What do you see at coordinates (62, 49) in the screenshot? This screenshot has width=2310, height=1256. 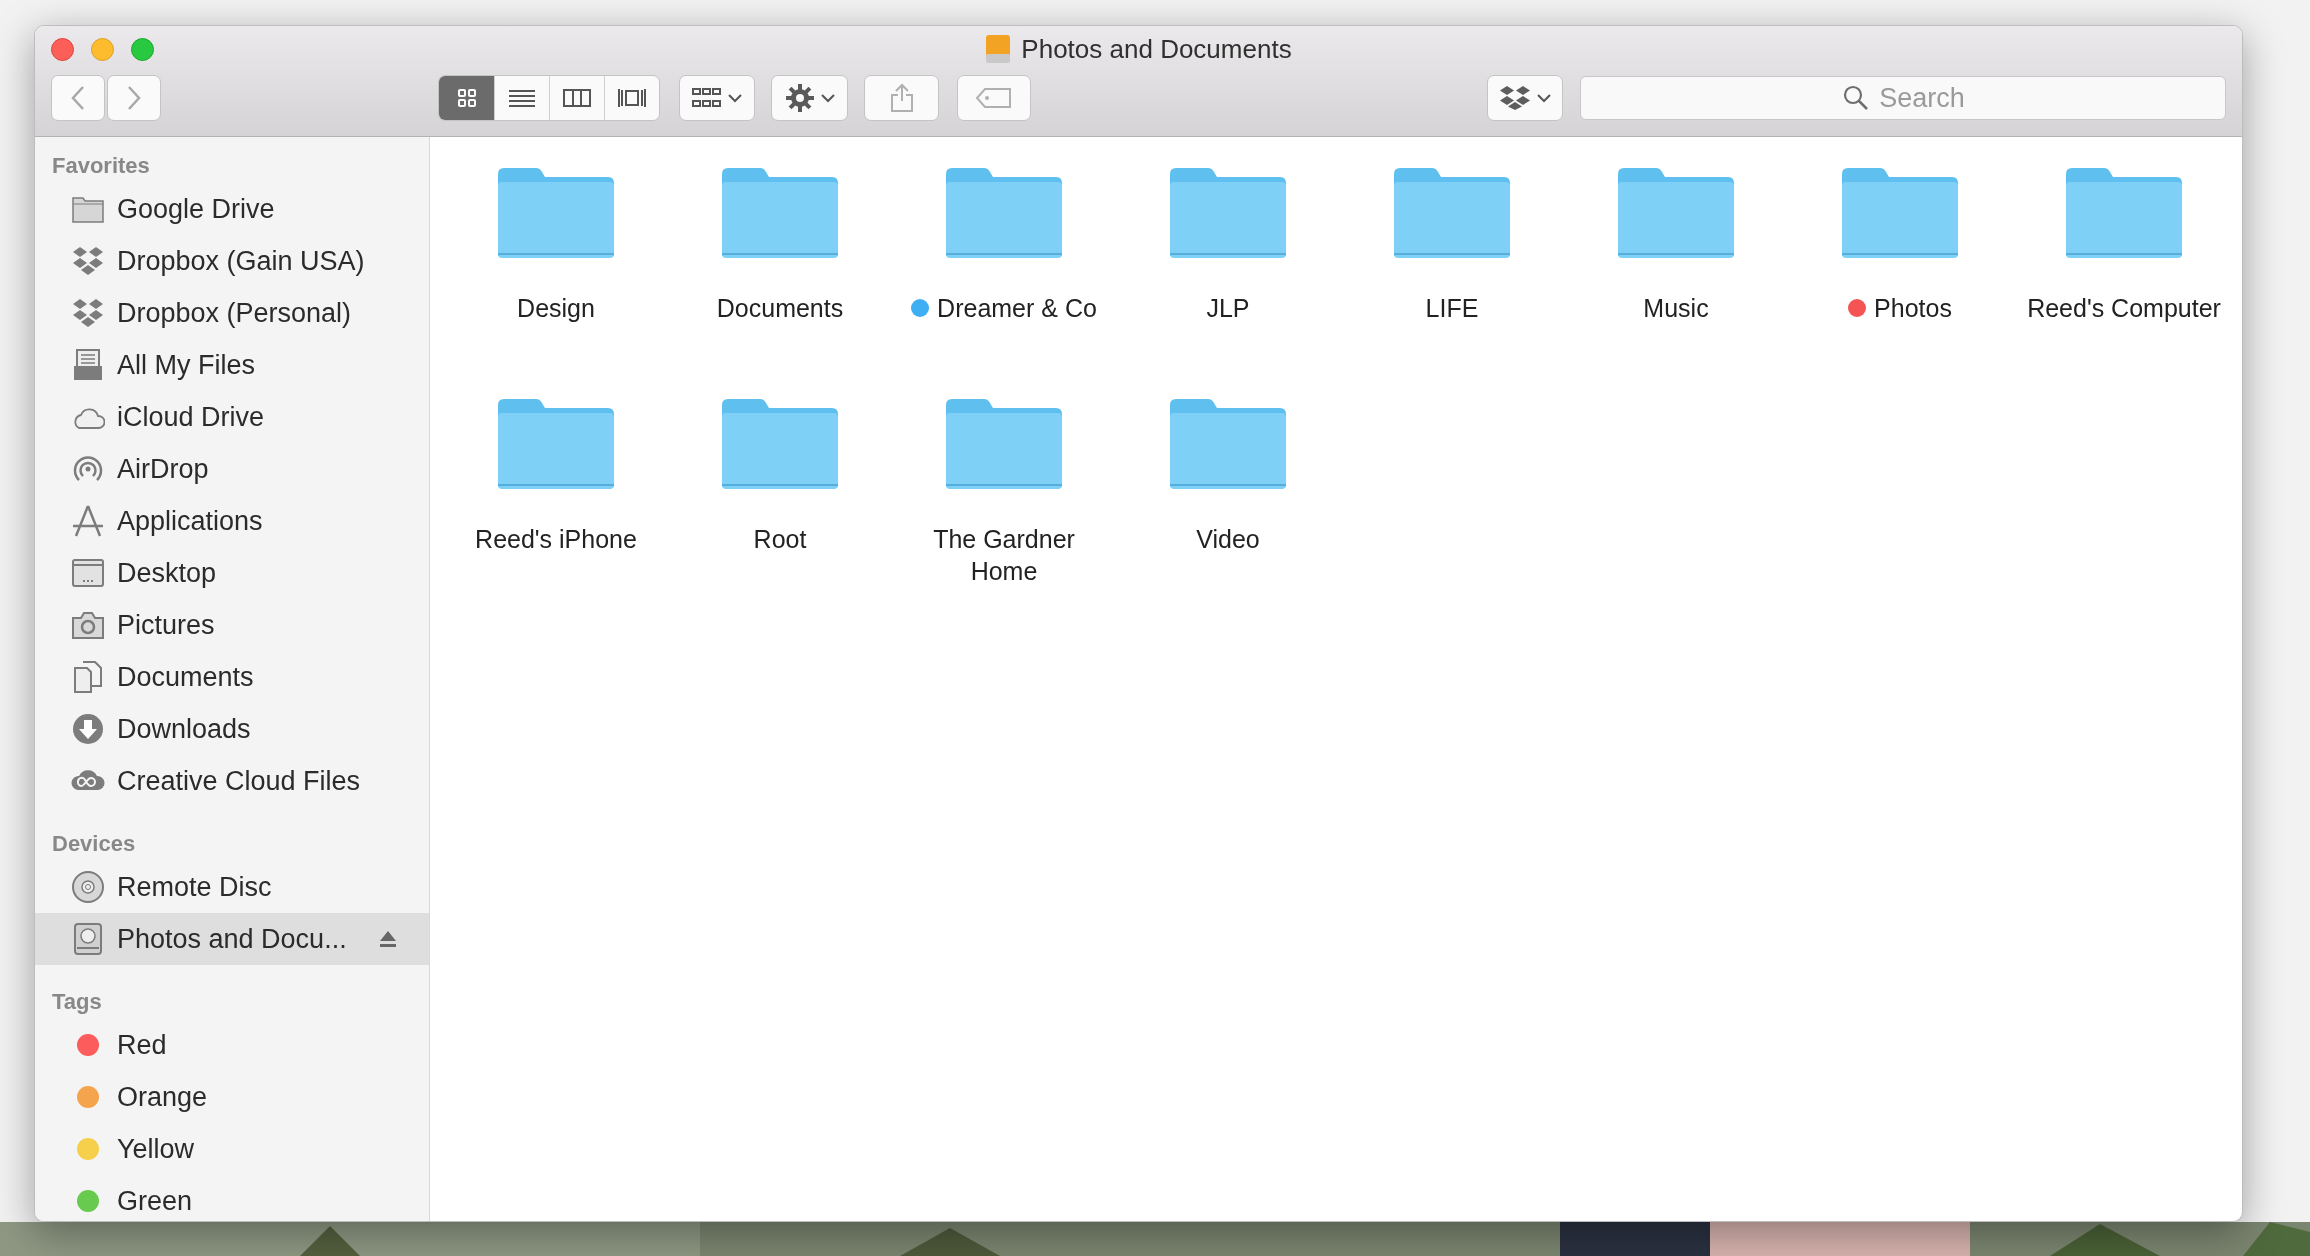 I see `close-button` at bounding box center [62, 49].